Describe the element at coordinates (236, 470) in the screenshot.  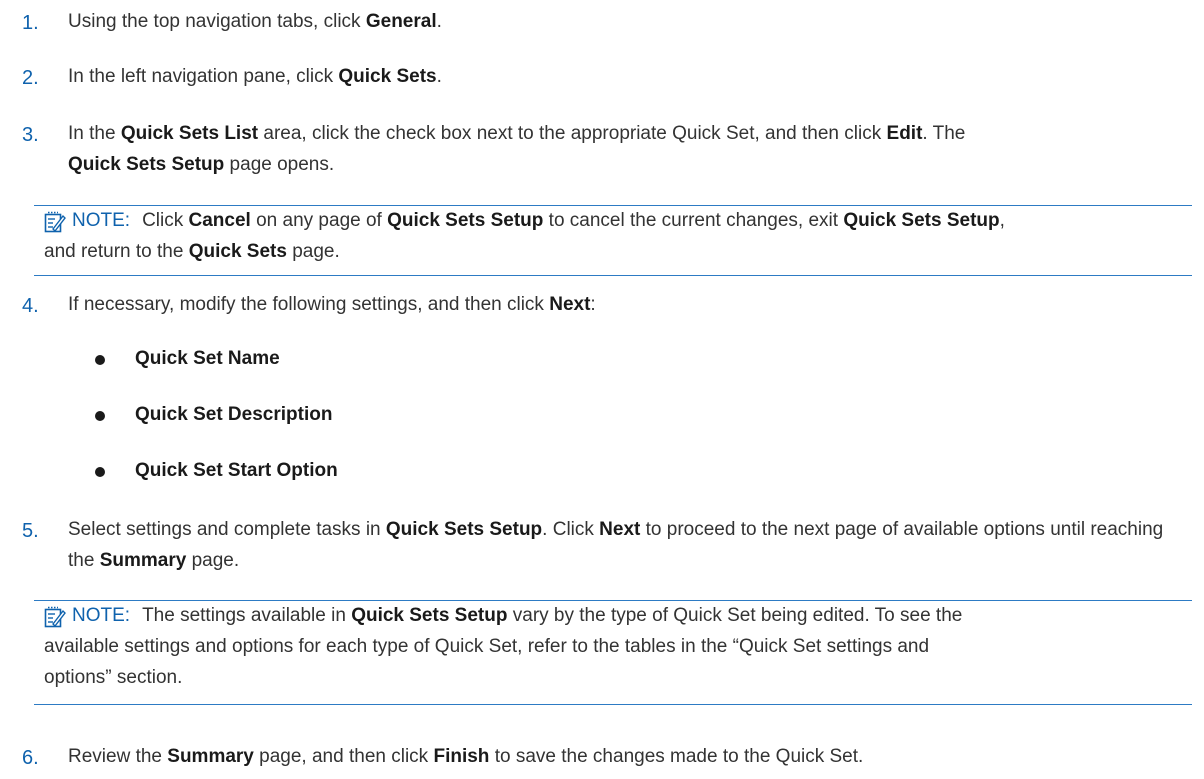
I see `bullet-item: Quick Set Start Option` at that location.